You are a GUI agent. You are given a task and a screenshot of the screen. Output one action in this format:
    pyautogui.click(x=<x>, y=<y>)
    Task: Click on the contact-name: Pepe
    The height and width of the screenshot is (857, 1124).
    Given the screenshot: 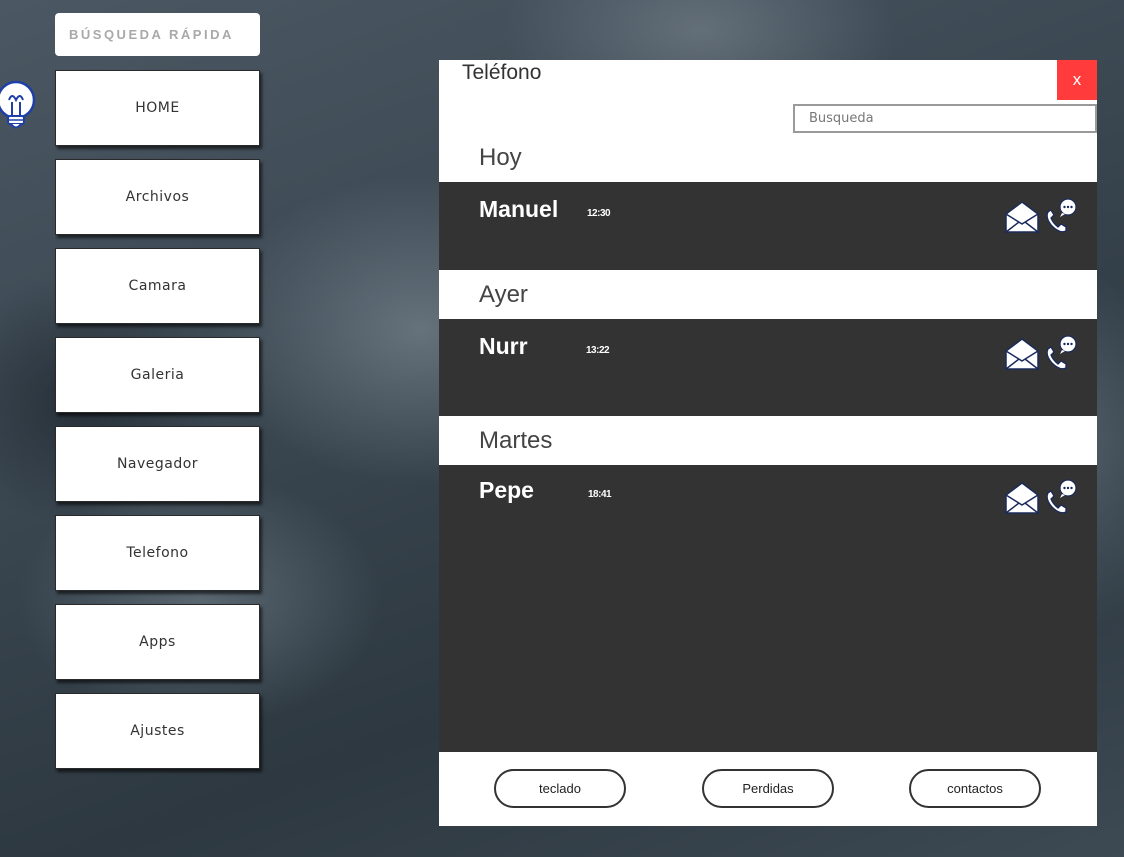 What is the action you would take?
    pyautogui.click(x=506, y=490)
    